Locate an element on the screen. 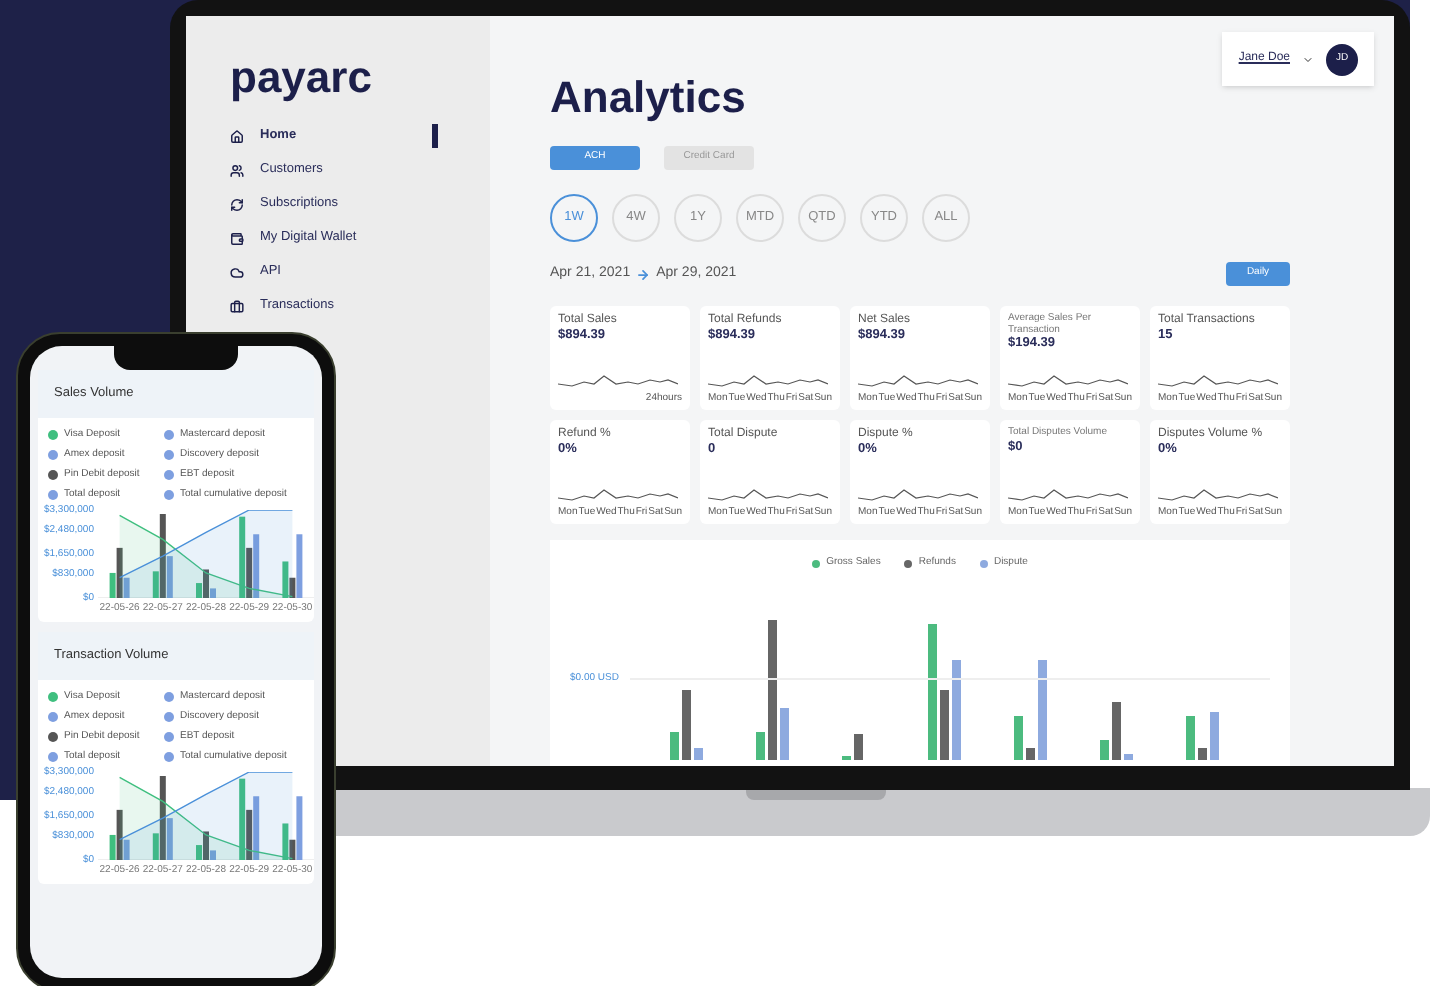 This screenshot has height=986, width=1454. phone-notch is located at coordinates (176, 358).